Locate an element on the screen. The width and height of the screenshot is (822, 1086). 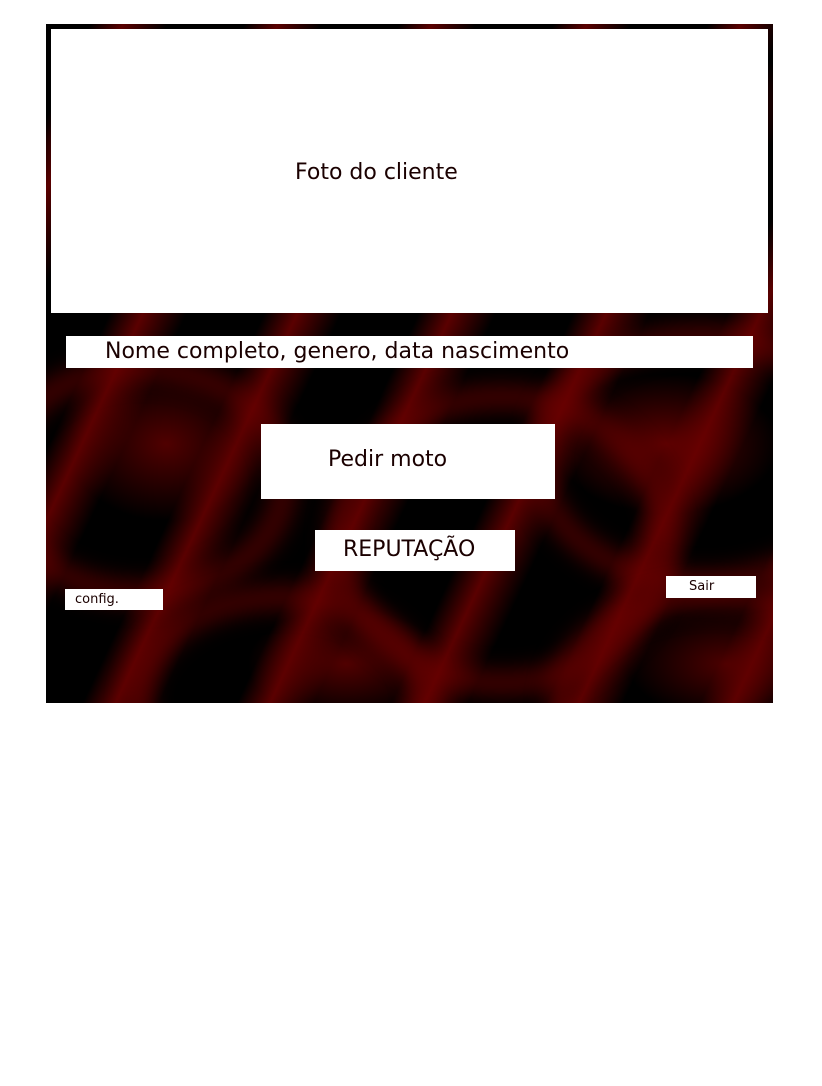
order-moto-button: Pedir moto is located at coordinates (408, 461).